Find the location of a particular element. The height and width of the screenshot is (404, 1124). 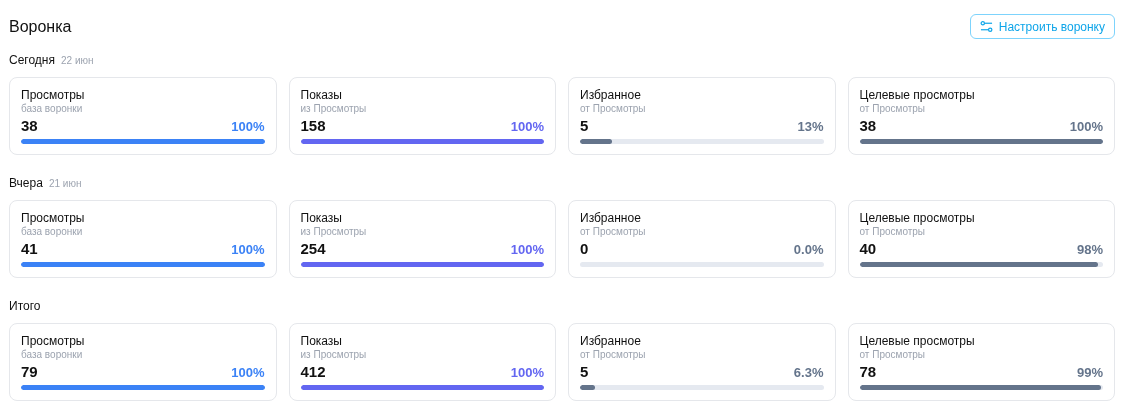

configure-funnel-button: Настроить воронку is located at coordinates (1042, 26).